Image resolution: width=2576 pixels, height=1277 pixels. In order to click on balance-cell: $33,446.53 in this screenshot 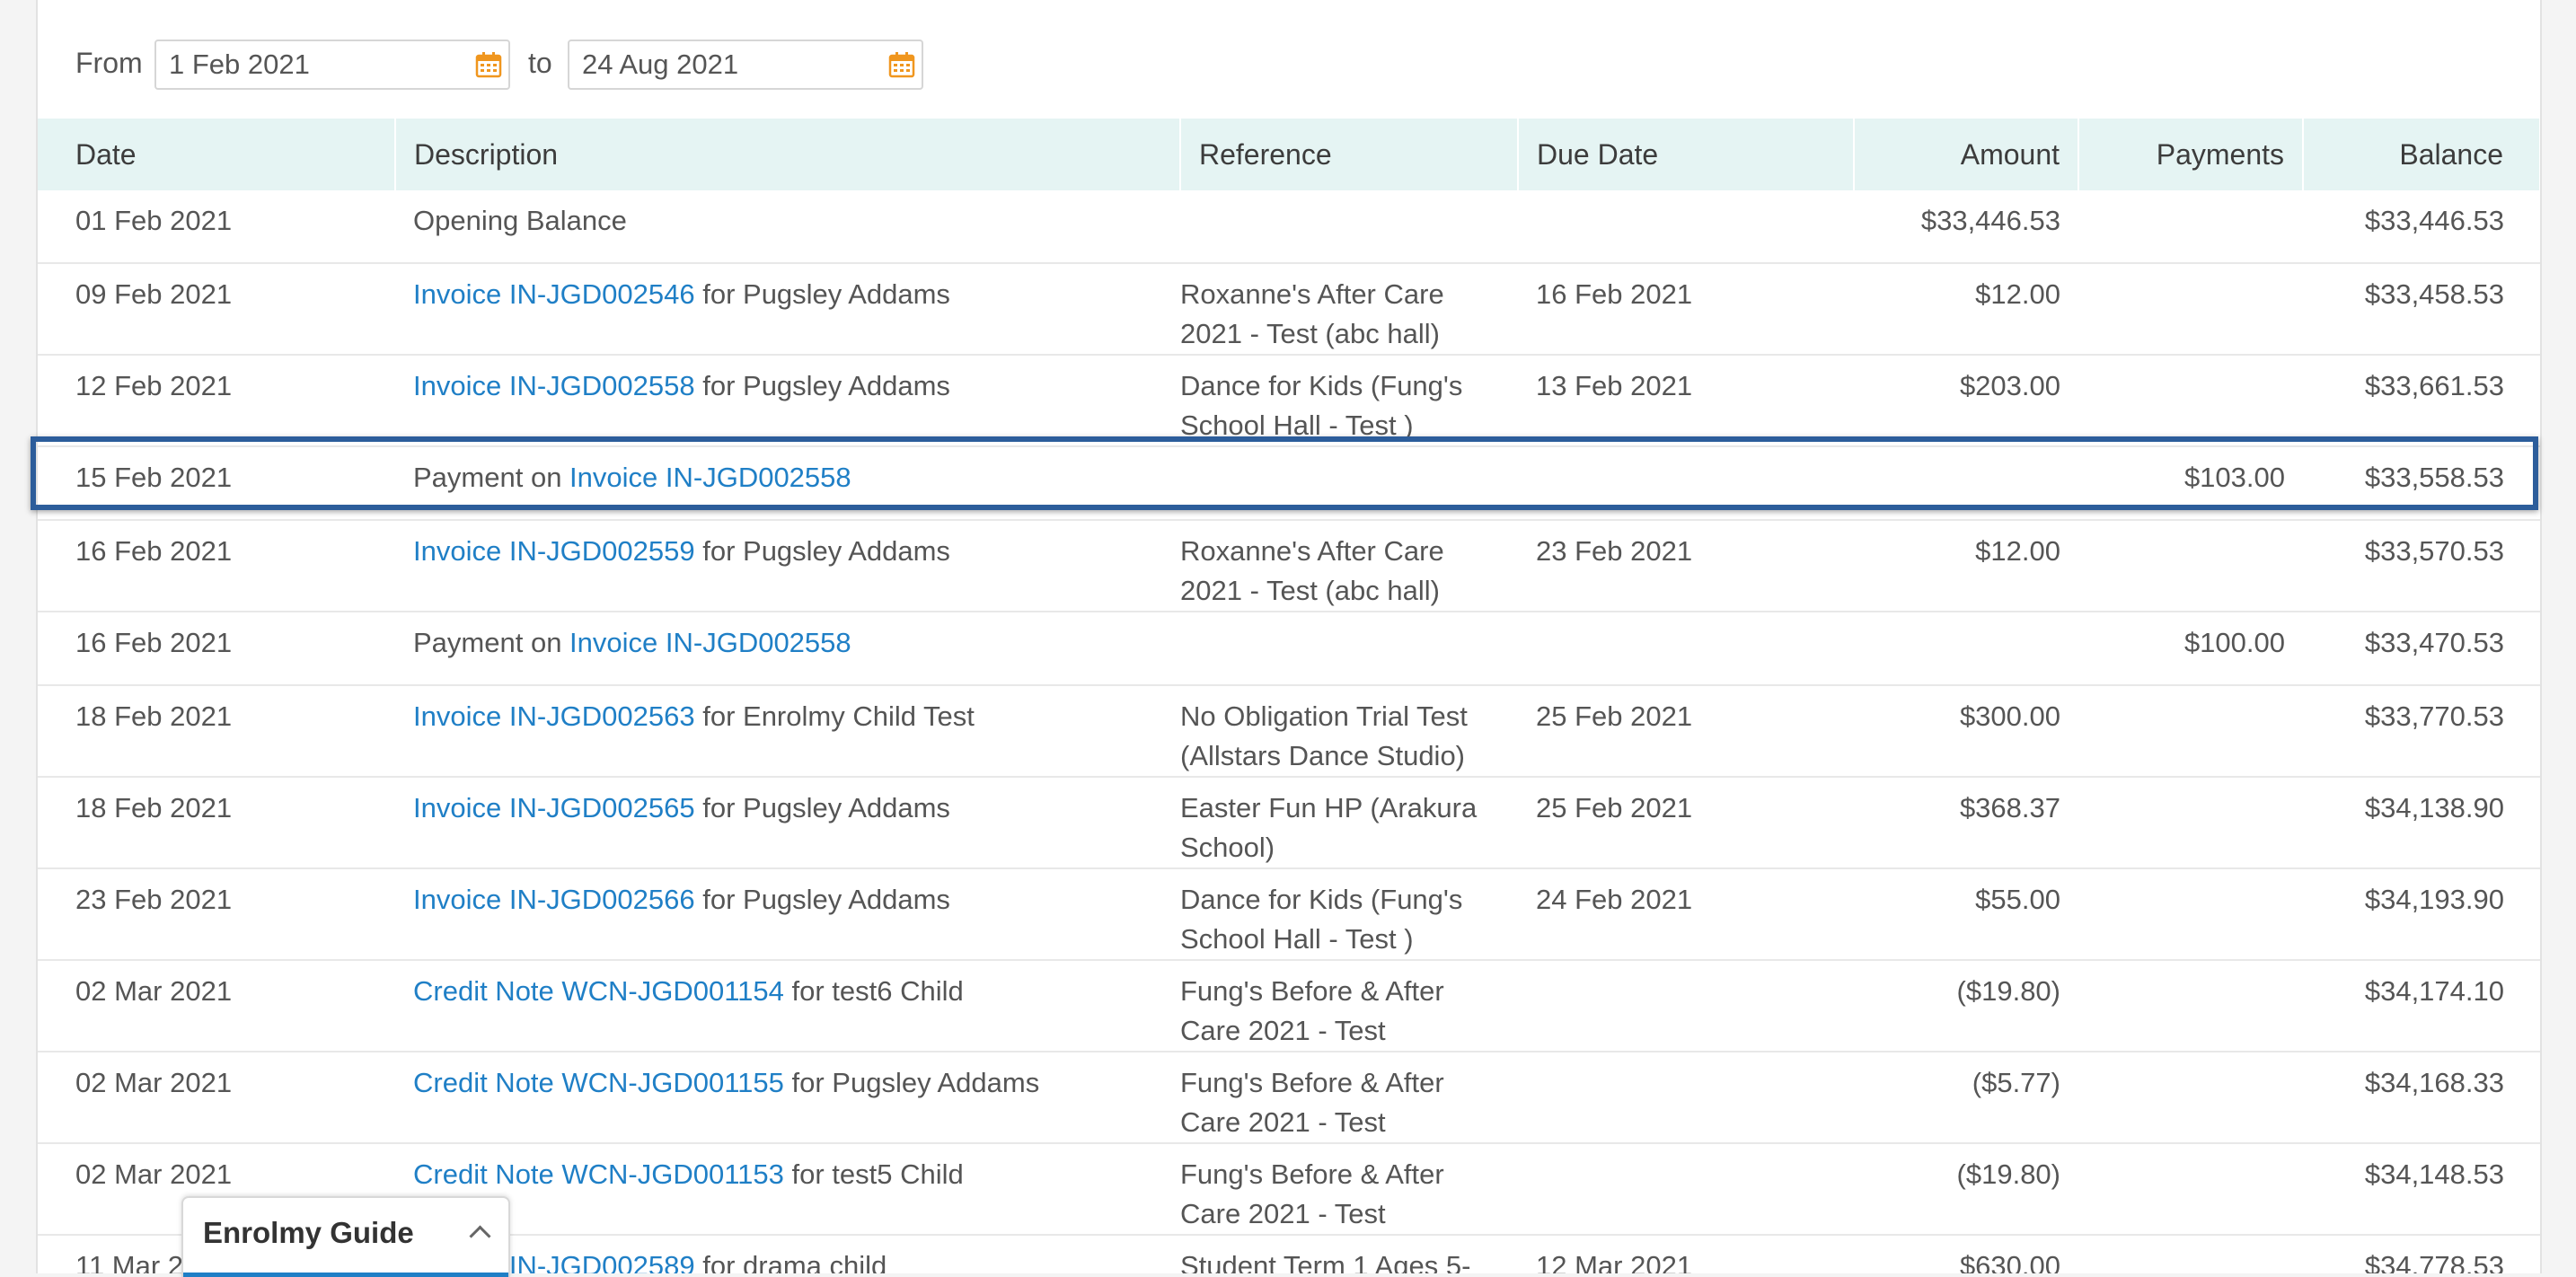, I will do `click(2421, 227)`.